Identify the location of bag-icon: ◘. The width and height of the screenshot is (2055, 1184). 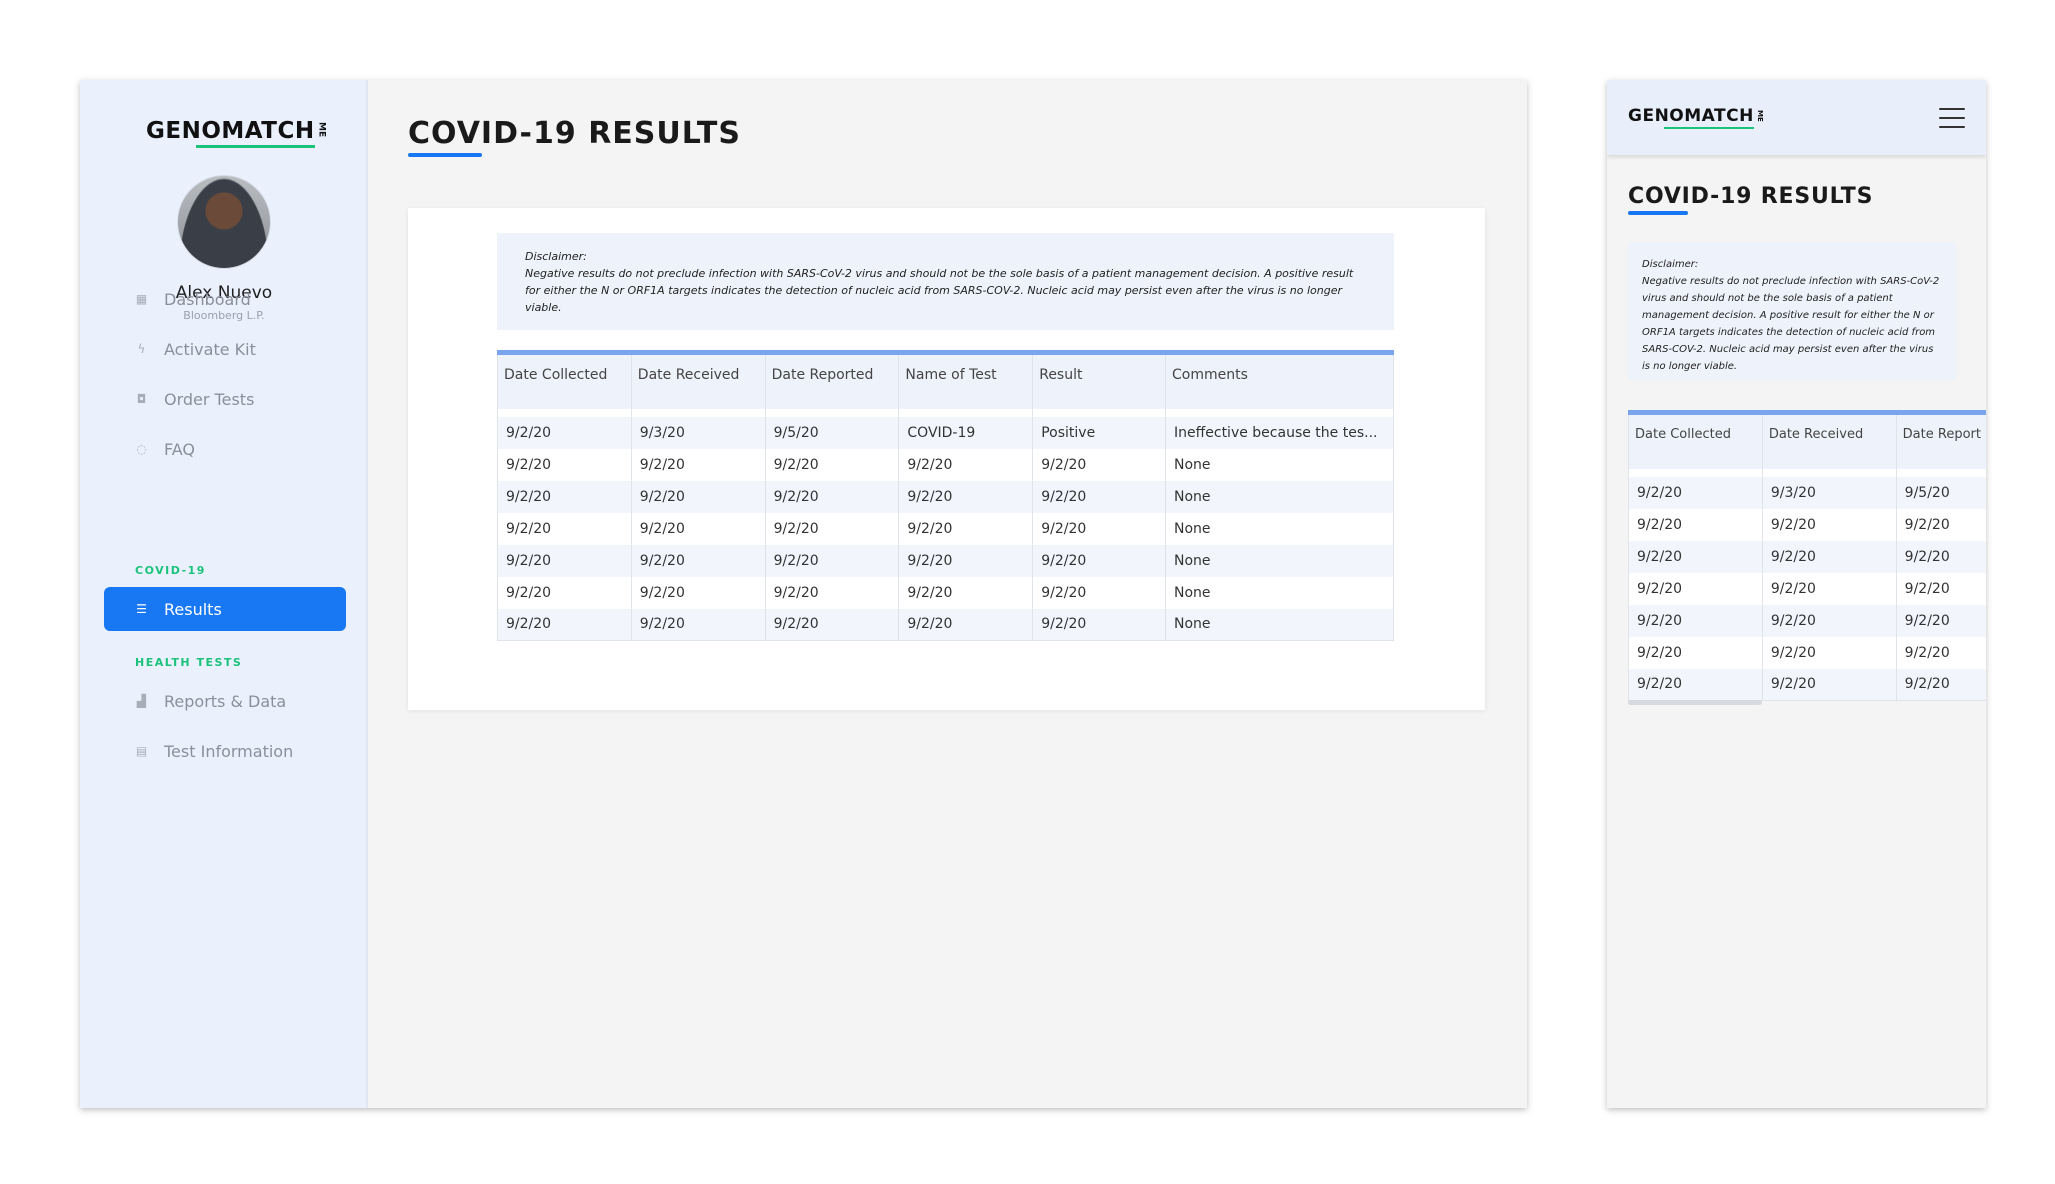
(141, 399).